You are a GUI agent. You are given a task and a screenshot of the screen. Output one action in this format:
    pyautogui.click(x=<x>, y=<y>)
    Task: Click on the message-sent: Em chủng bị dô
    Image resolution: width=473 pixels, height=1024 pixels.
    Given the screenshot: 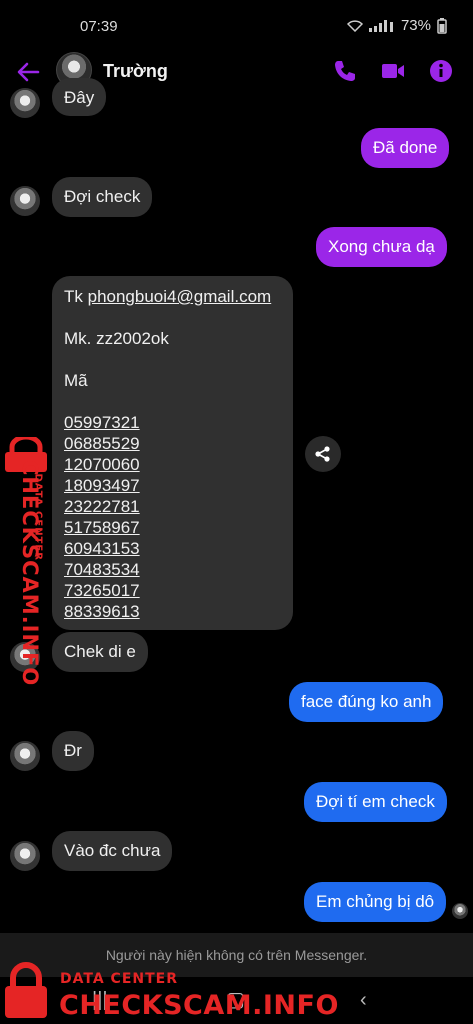 What is the action you would take?
    pyautogui.click(x=375, y=902)
    